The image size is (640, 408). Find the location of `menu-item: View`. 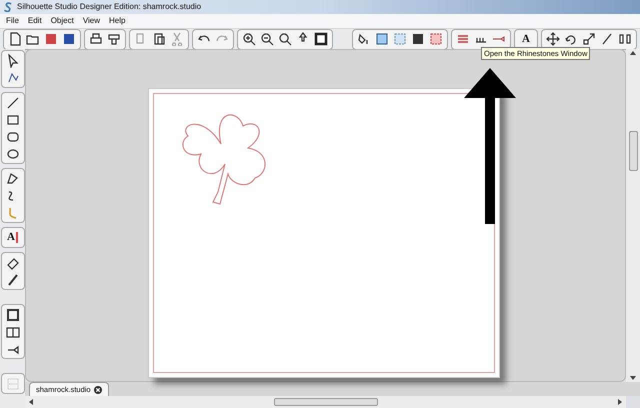

menu-item: View is located at coordinates (91, 21).